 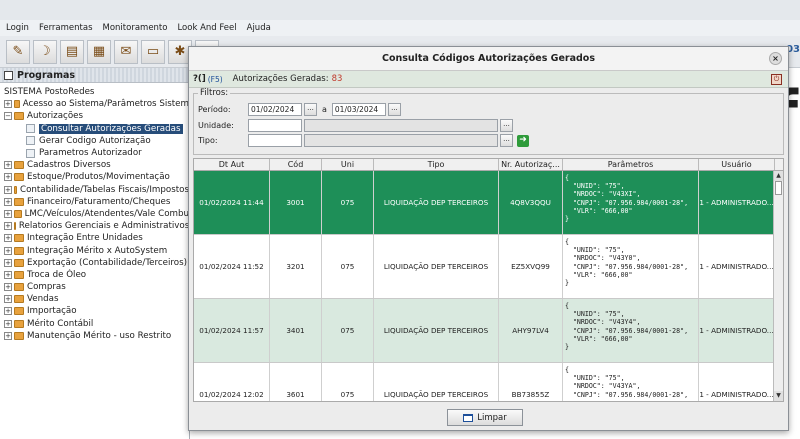 I want to click on toolbar-card-icon: ▭, so click(x=153, y=51).